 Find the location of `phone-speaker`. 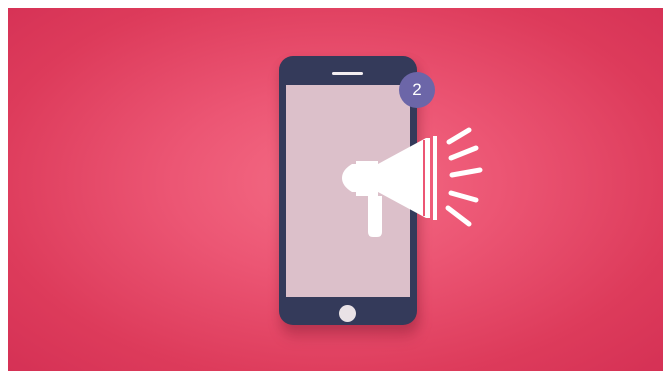

phone-speaker is located at coordinates (347, 73).